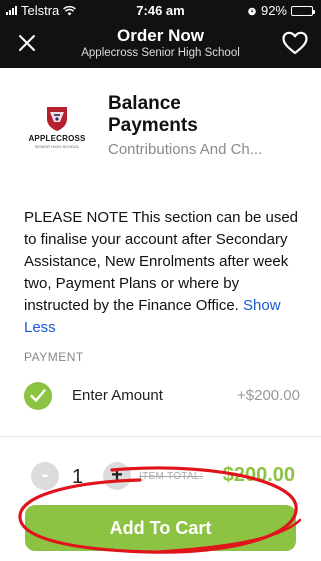 This screenshot has height=561, width=321. I want to click on heart-icon, so click(295, 43).